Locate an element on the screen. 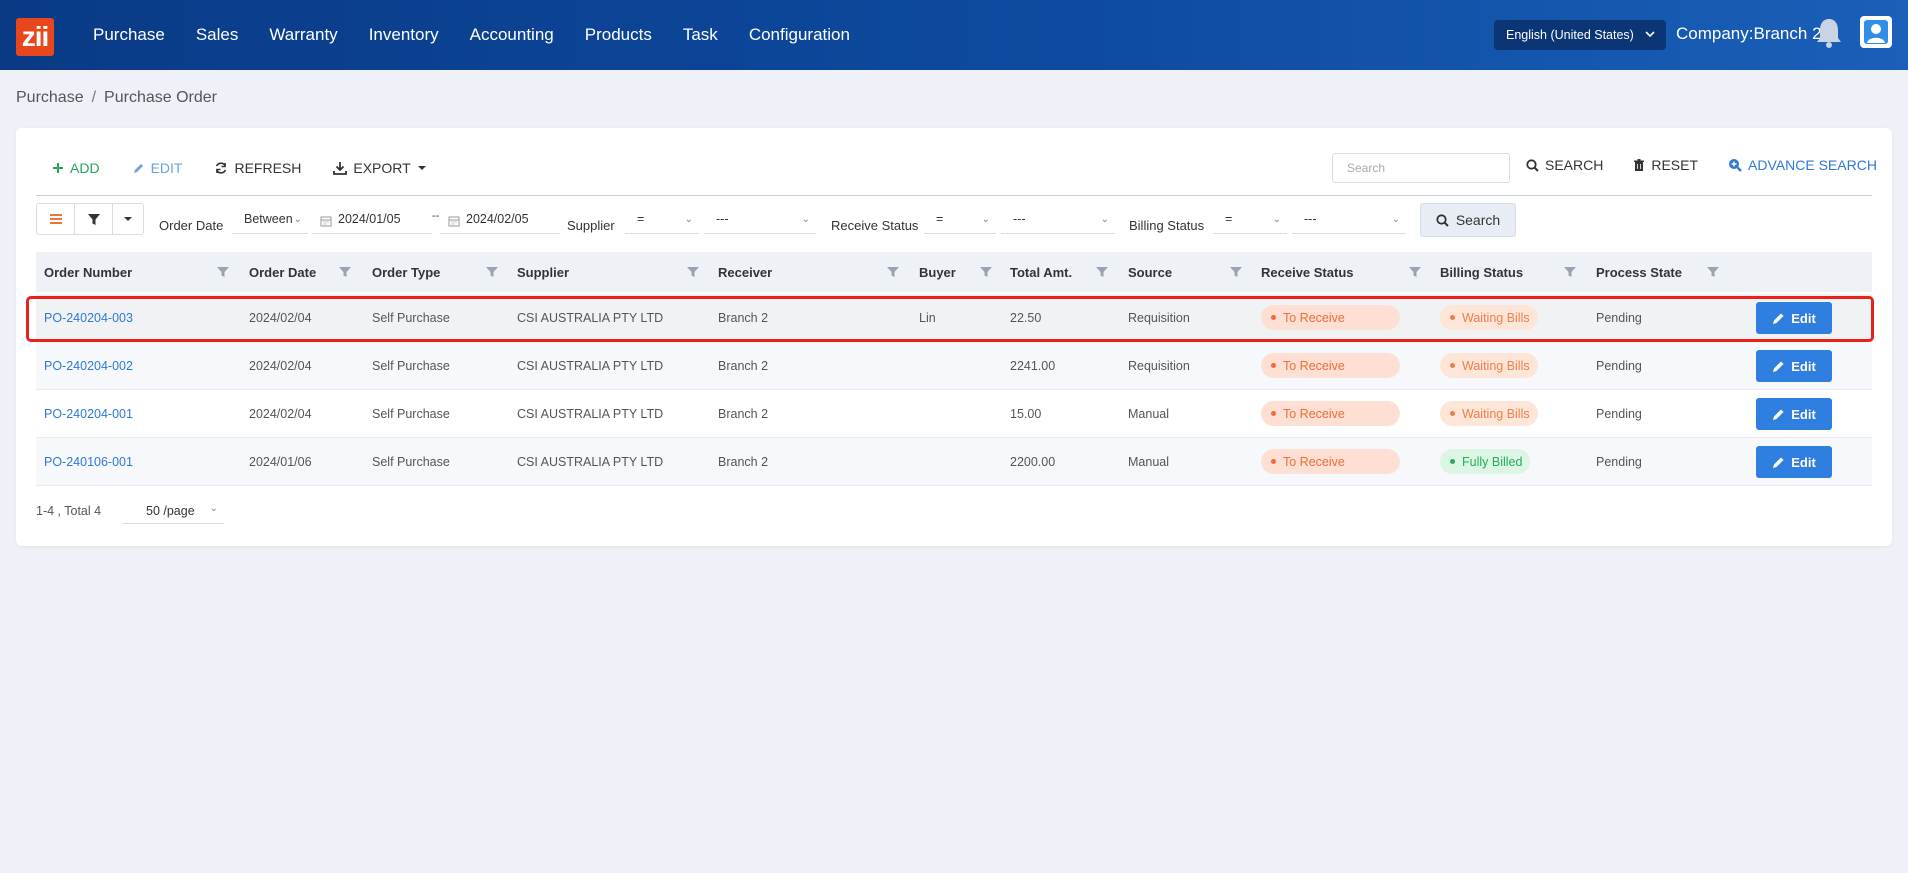  col-total-amount: Total Amt. is located at coordinates (1041, 272).